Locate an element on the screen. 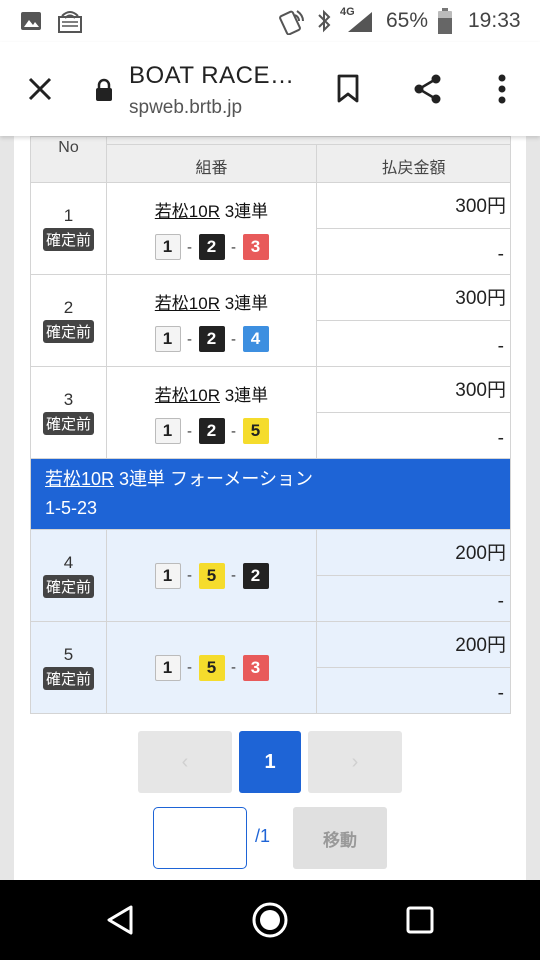 Image resolution: width=540 pixels, height=960 pixels. nfc-icon is located at coordinates (291, 22).